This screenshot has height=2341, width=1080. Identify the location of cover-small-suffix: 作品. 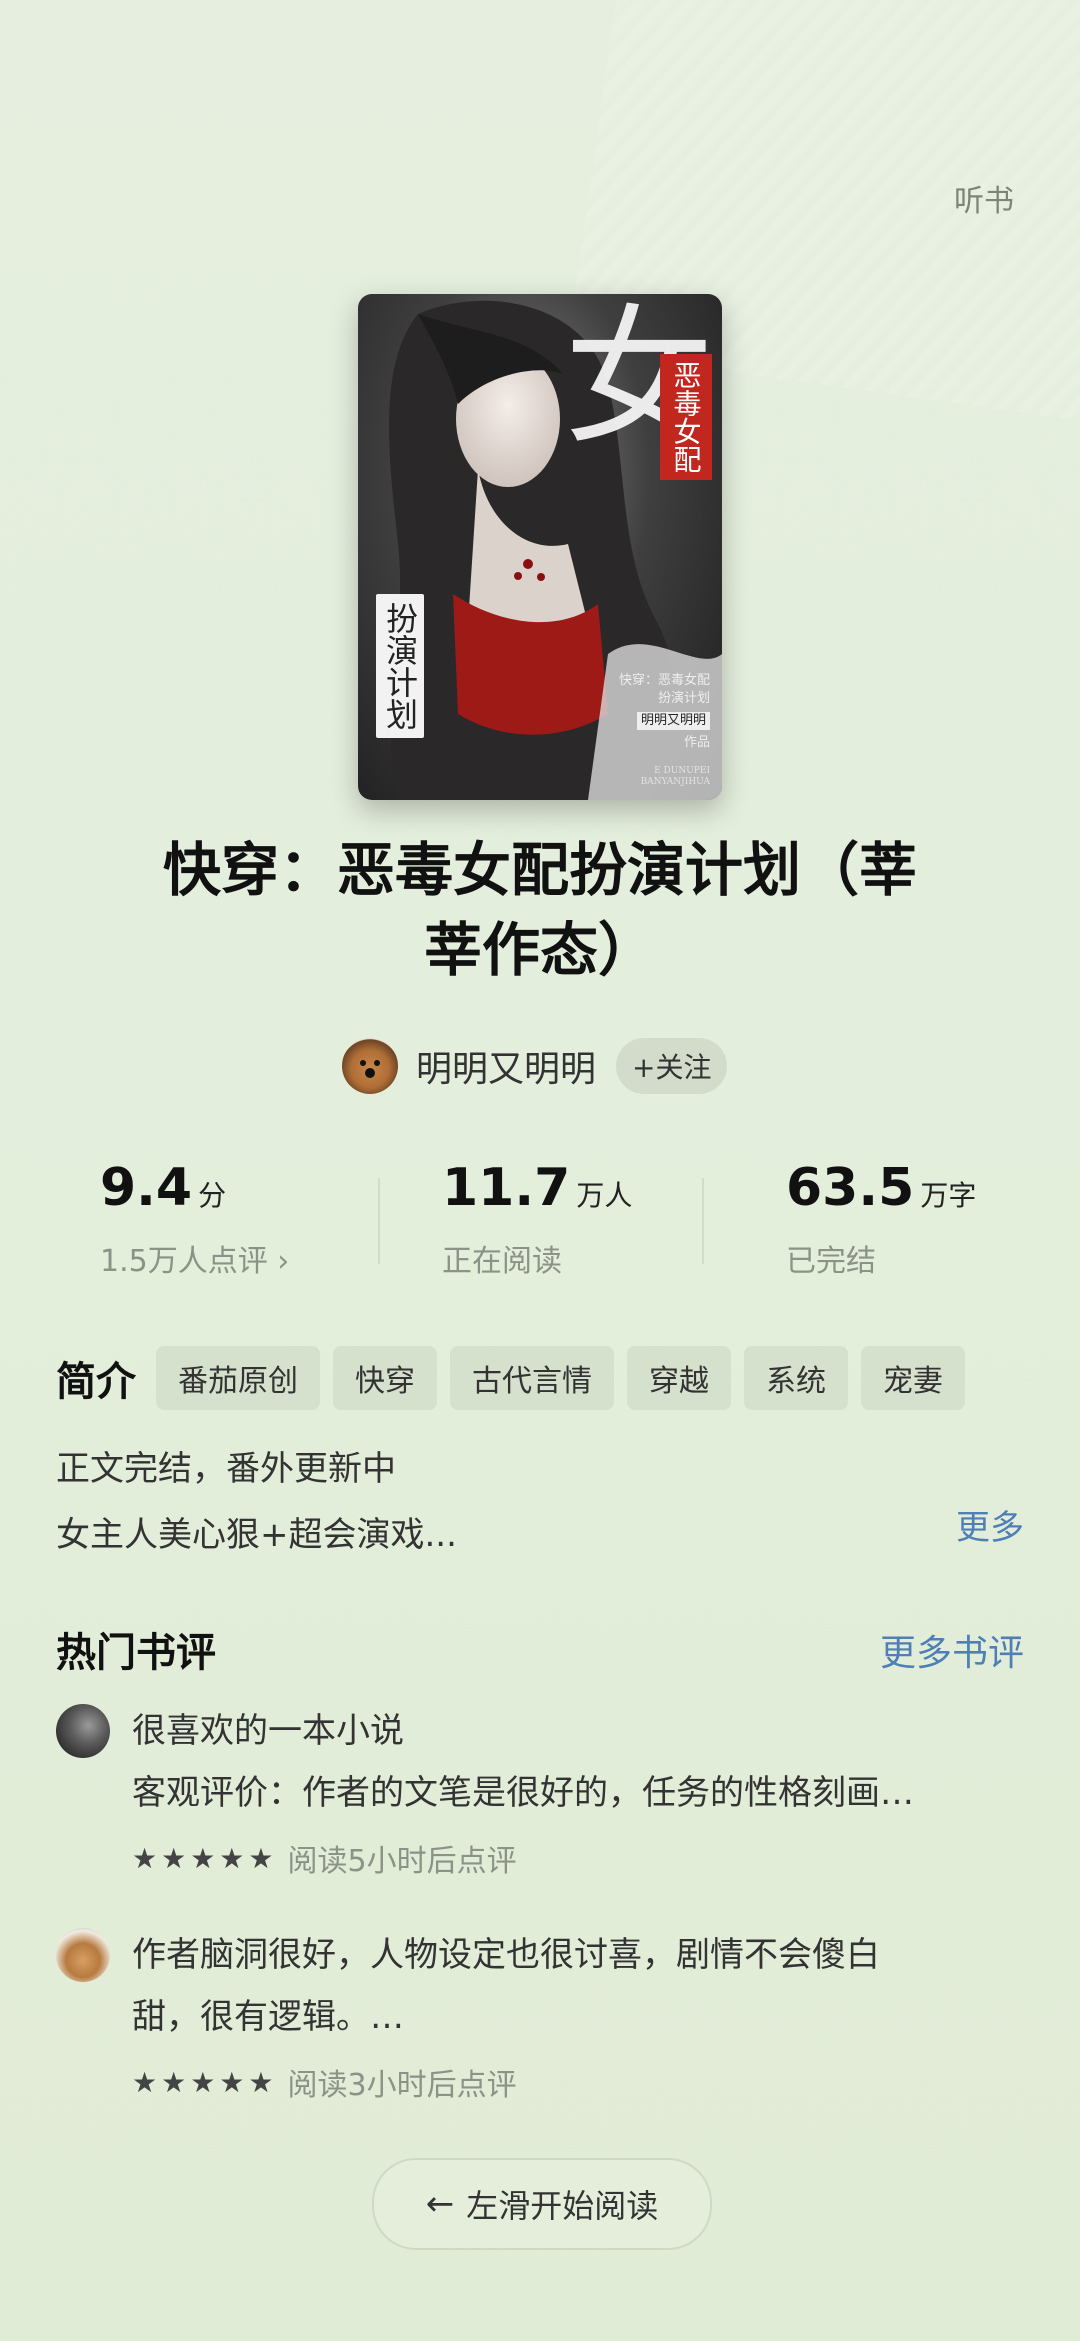
(696, 742).